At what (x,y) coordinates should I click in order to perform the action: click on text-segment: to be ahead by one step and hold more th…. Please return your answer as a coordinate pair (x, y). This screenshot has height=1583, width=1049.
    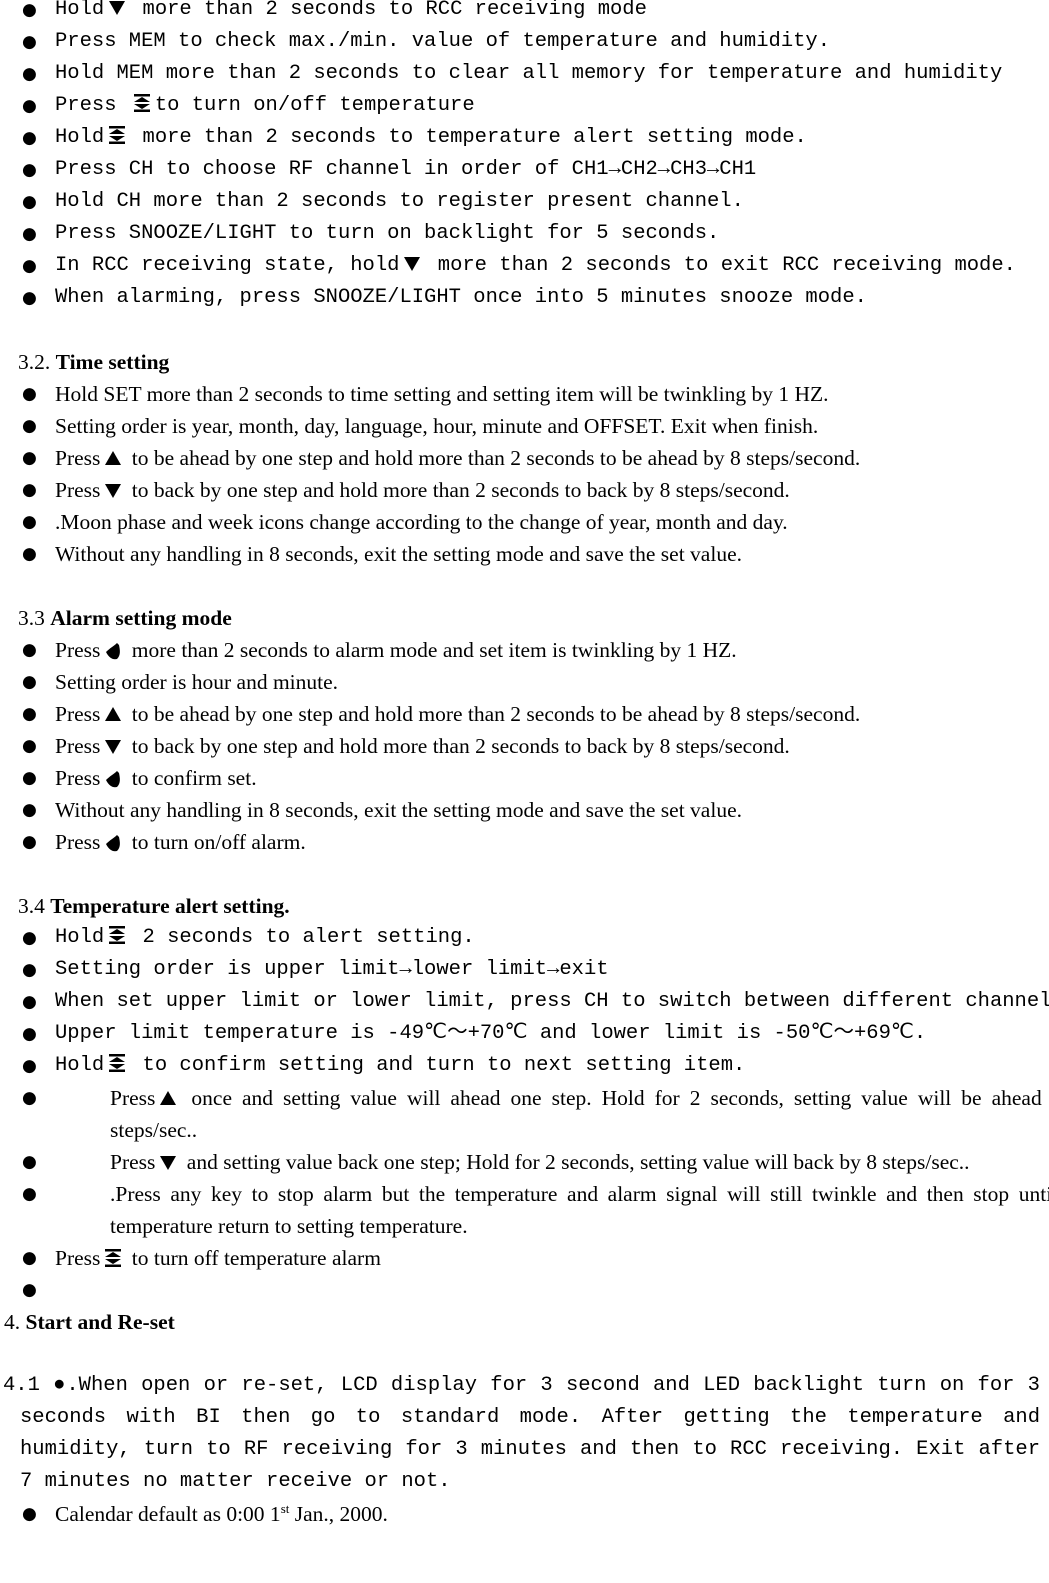
    Looking at the image, I should click on (493, 458).